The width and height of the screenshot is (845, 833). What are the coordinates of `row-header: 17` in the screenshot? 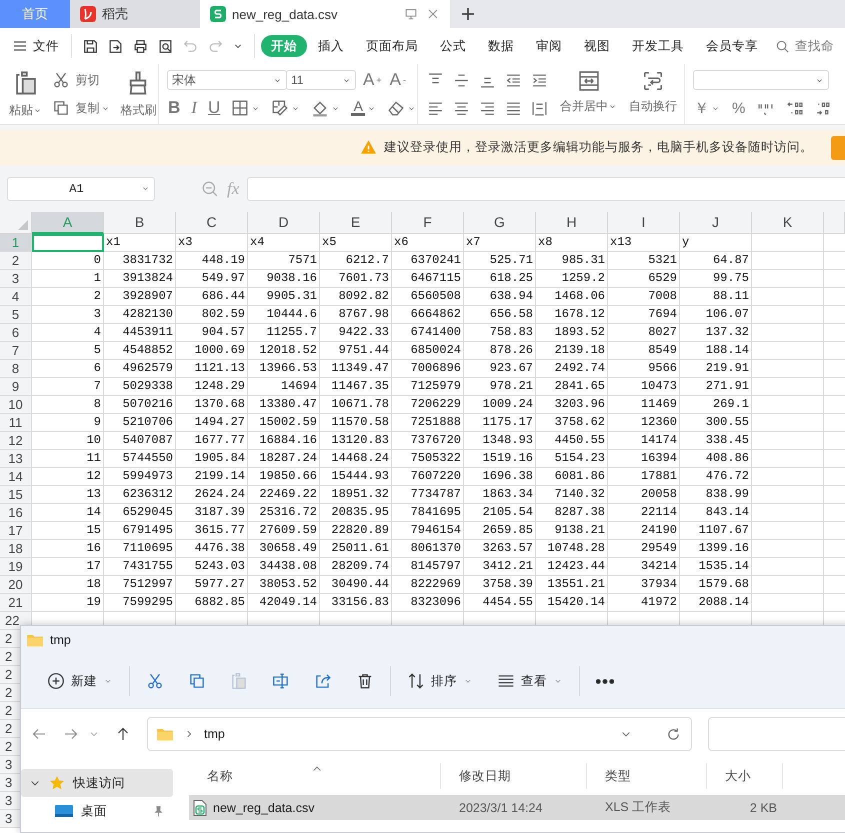 It's located at (16, 531).